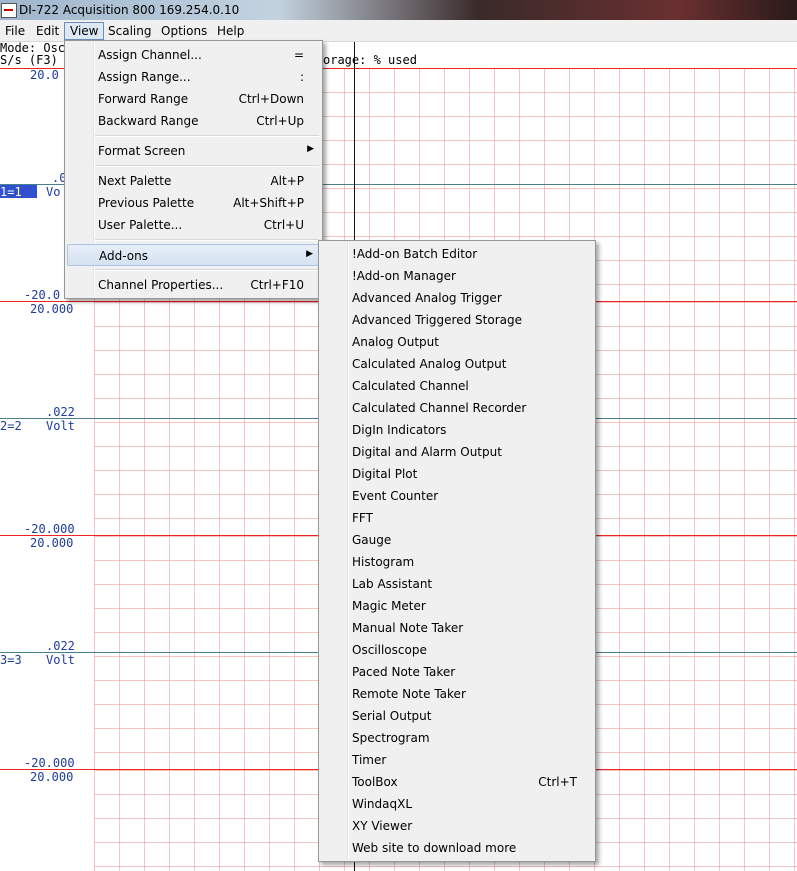 The image size is (797, 871). What do you see at coordinates (404, 672) in the screenshot?
I see `addon-item-label: Paced Note Taker` at bounding box center [404, 672].